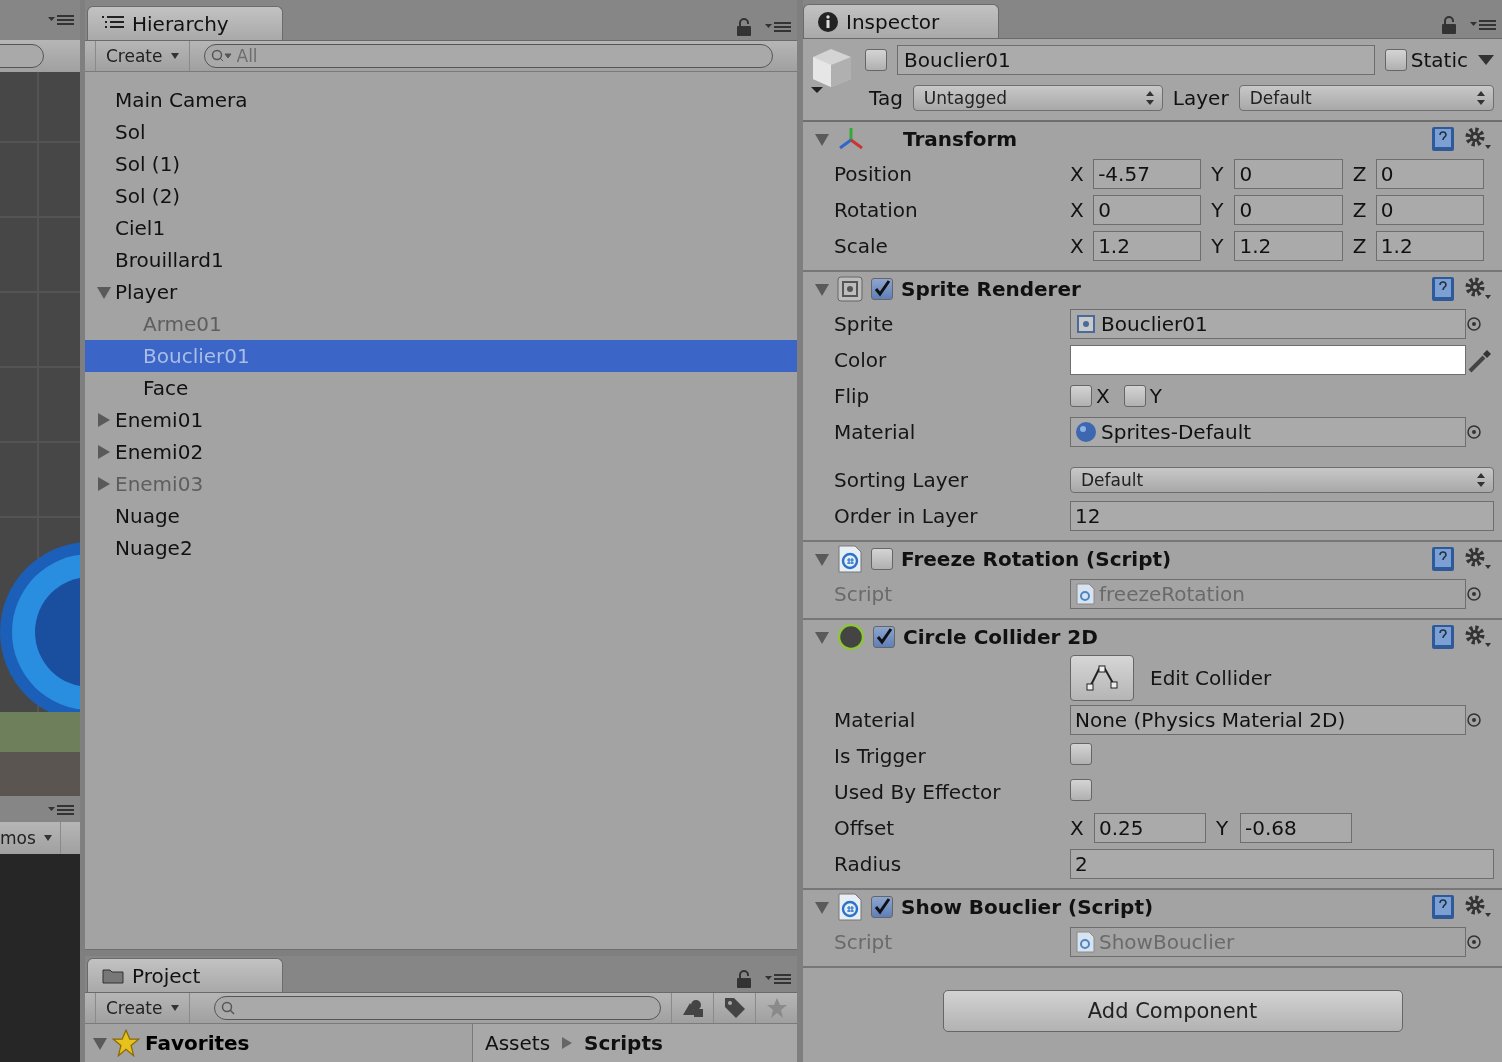 Image resolution: width=1502 pixels, height=1062 pixels. I want to click on breadcrumb-item: Scripts, so click(623, 1043).